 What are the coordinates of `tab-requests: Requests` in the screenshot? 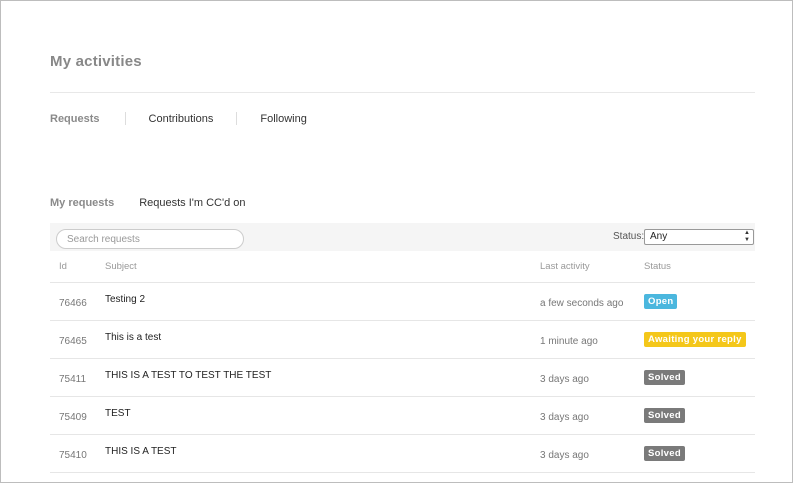 It's located at (75, 119).